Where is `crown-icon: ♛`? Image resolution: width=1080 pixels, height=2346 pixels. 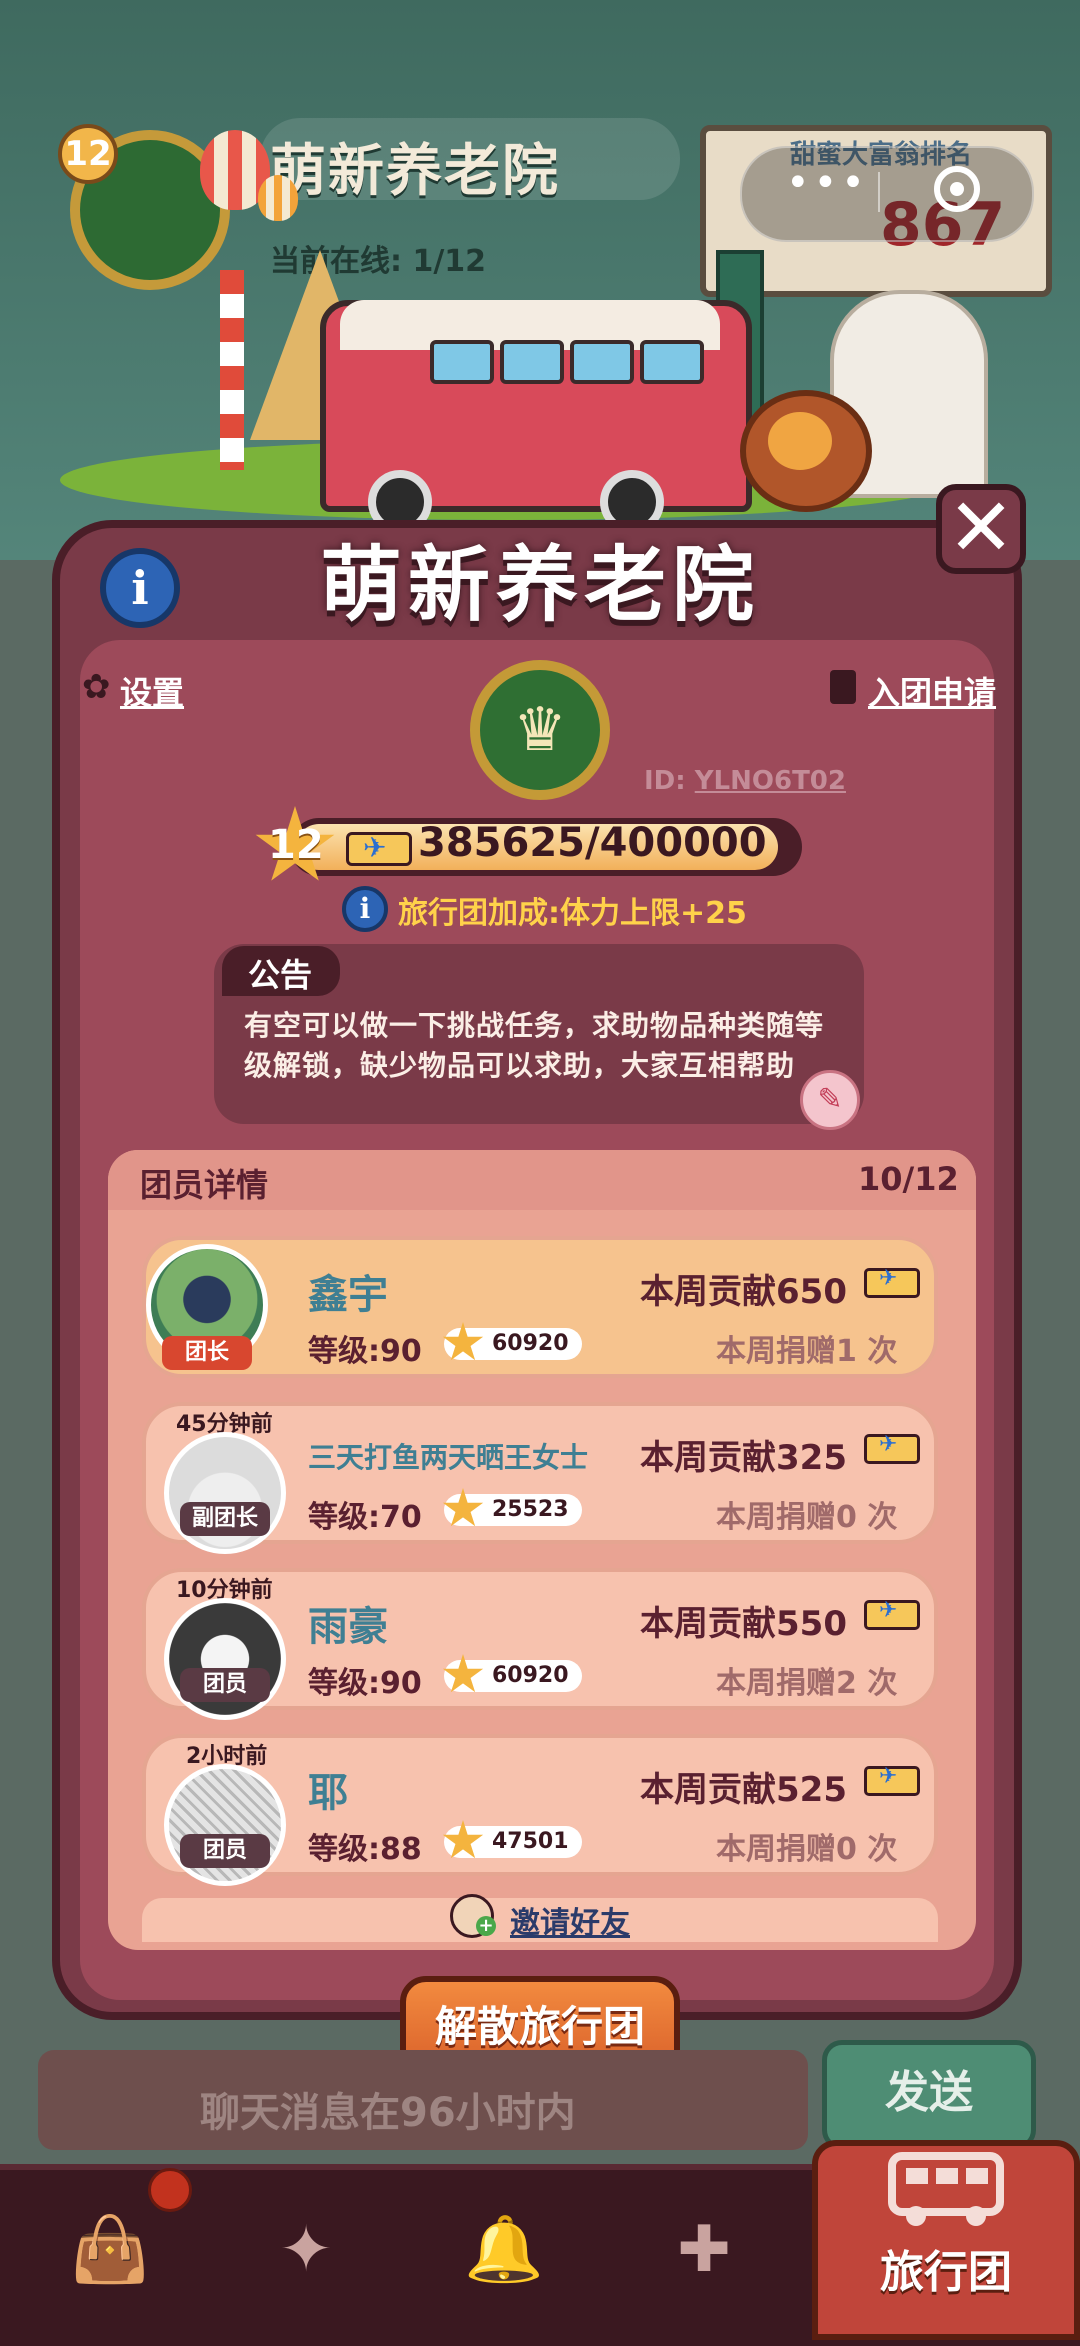
crown-icon: ♛ is located at coordinates (540, 730).